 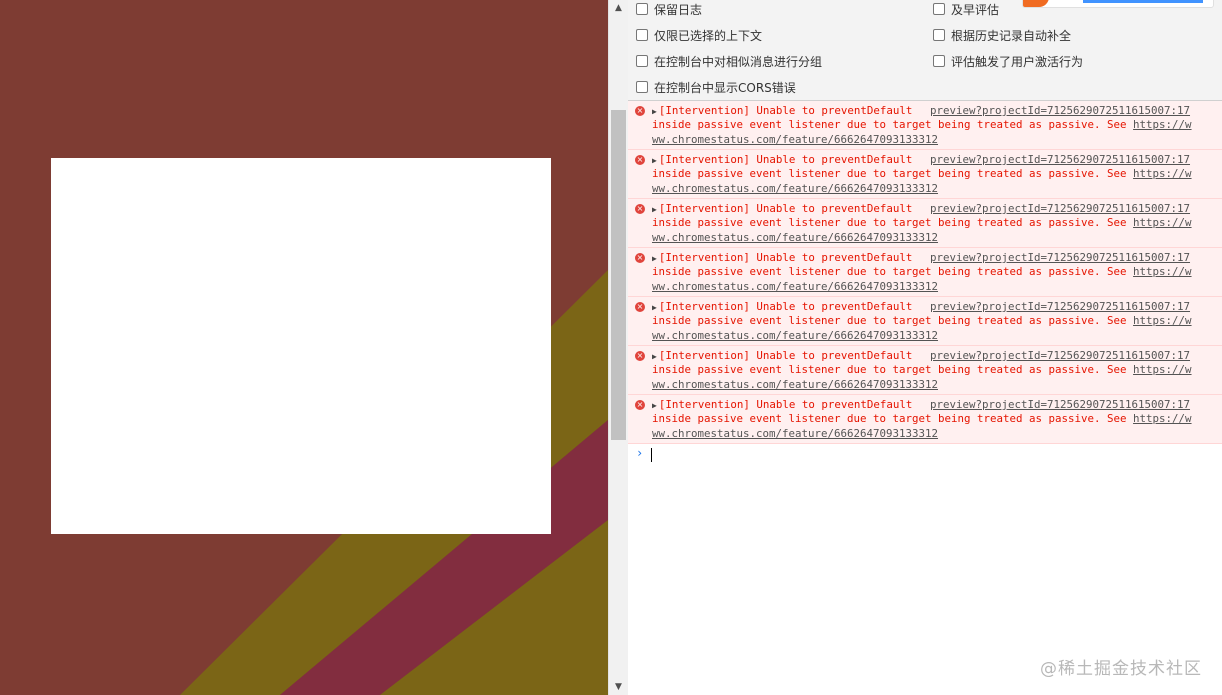 I want to click on setting-option: 根据历史记录自动补全, so click(x=1002, y=35).